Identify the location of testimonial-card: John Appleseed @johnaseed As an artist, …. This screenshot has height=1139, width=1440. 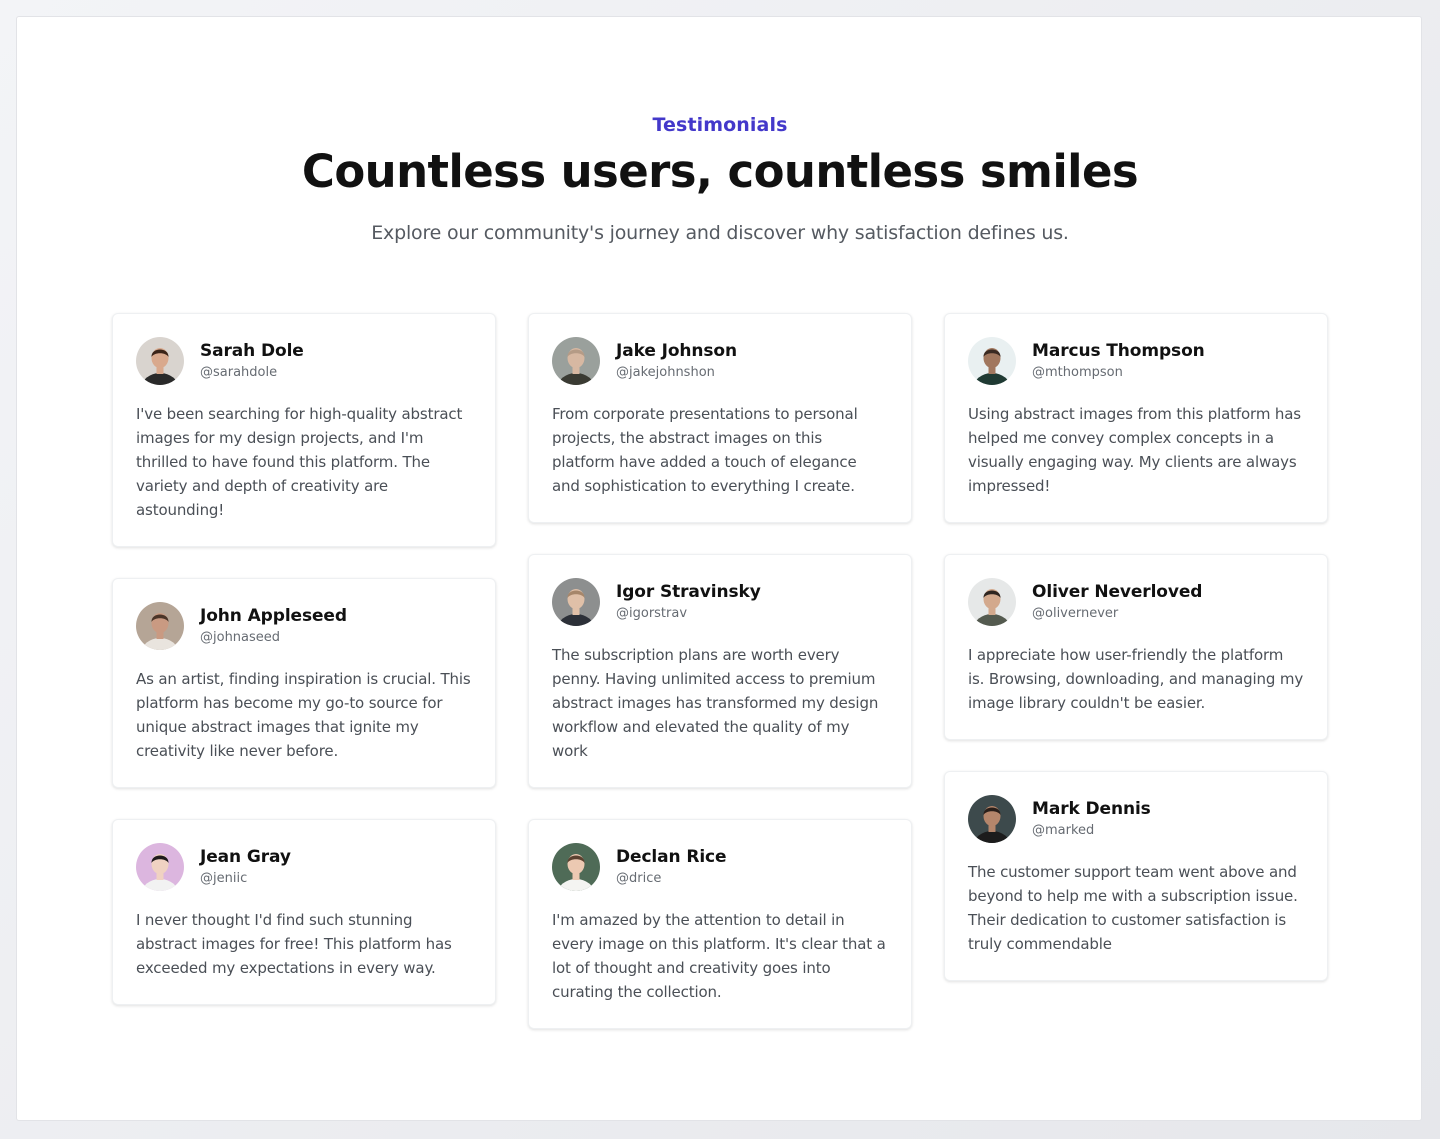
(304, 683).